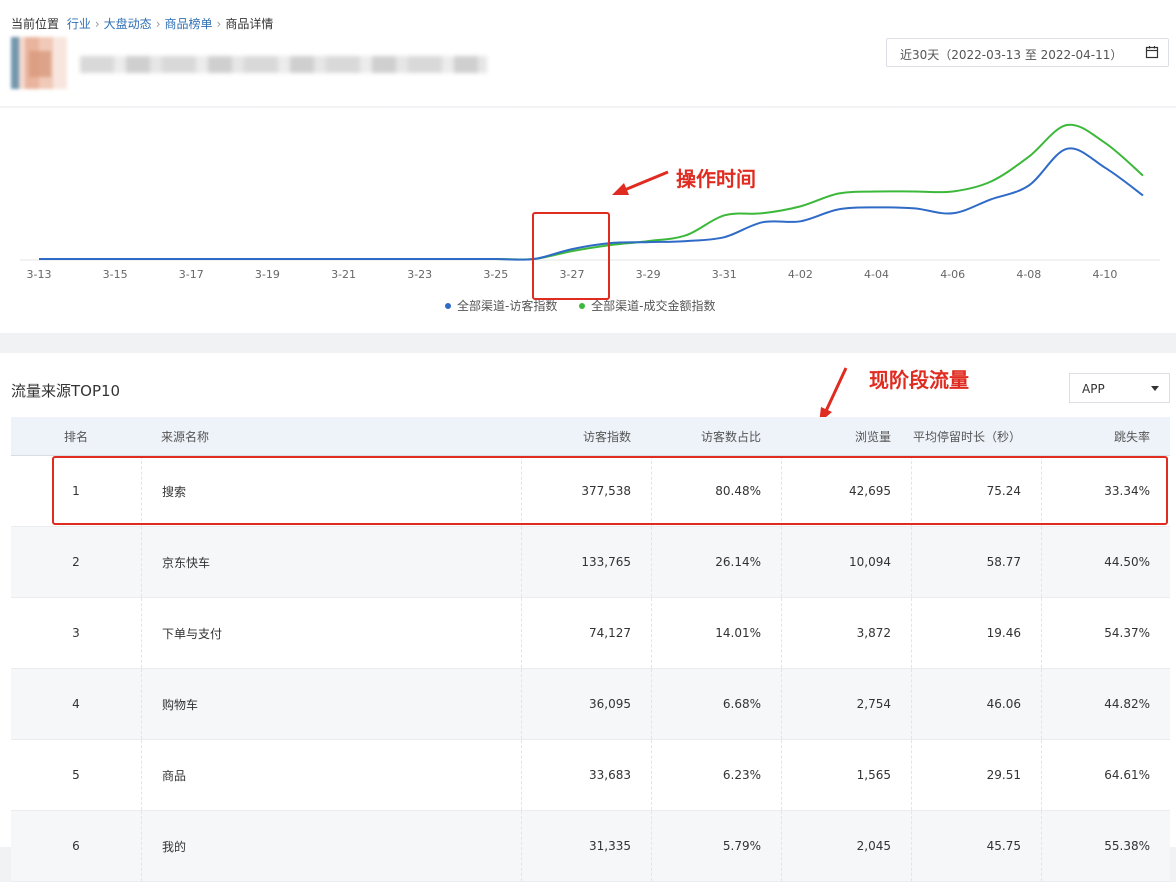 The image size is (1176, 882). What do you see at coordinates (919, 380) in the screenshot?
I see `current-traffic-label: 现阶段流量` at bounding box center [919, 380].